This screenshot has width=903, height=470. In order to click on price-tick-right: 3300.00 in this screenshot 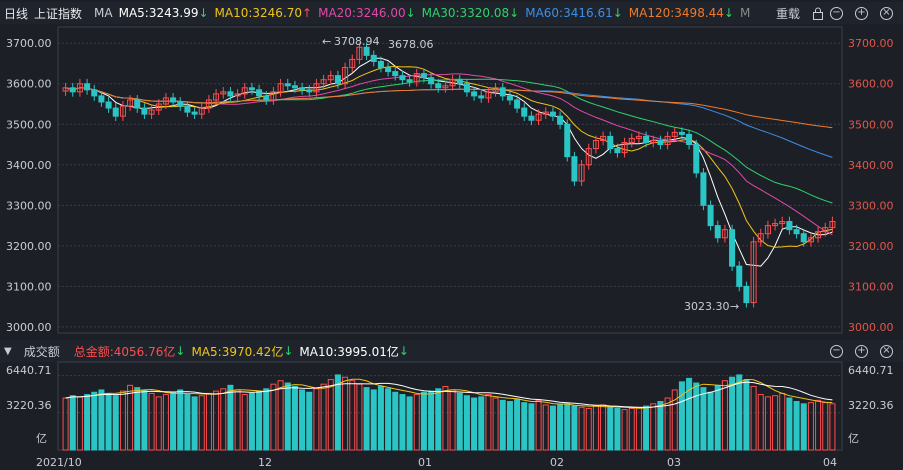, I will do `click(871, 205)`.